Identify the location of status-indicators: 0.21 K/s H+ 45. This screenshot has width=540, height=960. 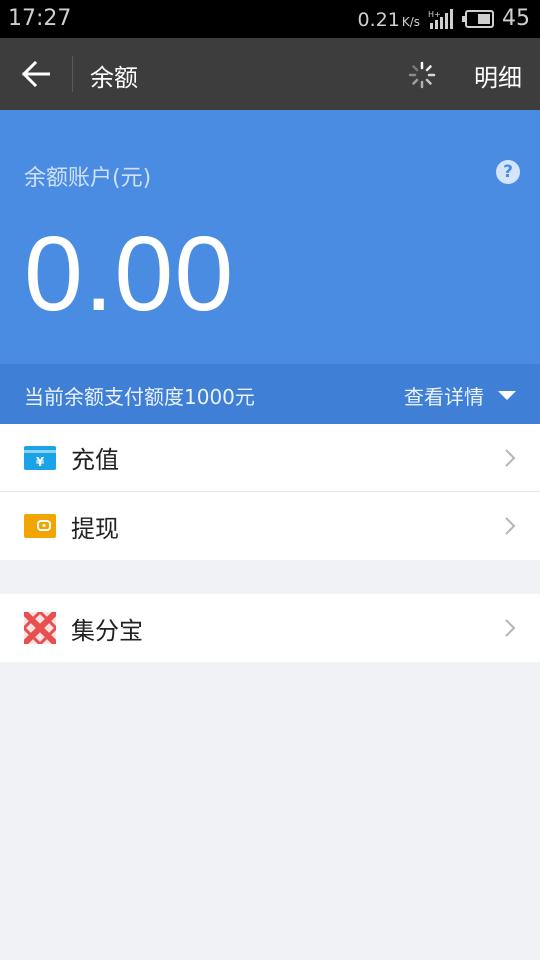
(444, 18).